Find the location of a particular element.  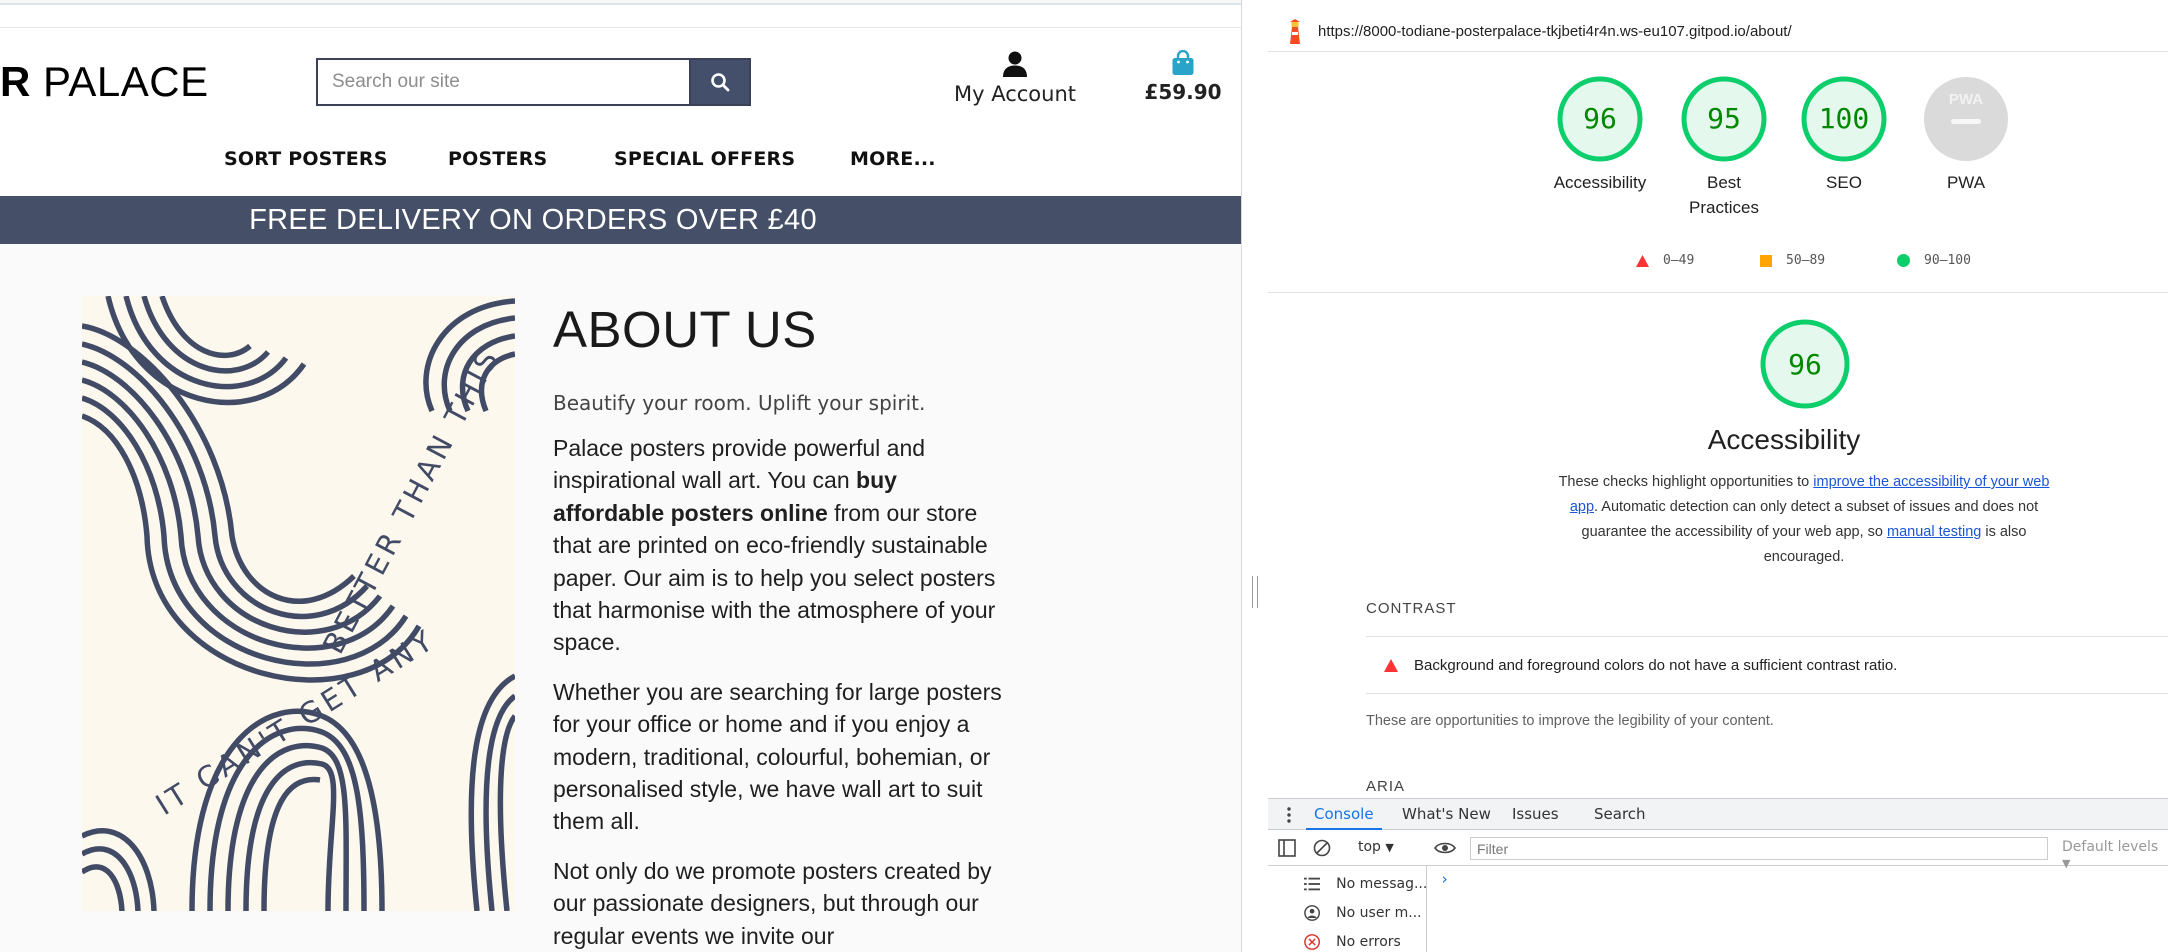

error-circle-icon is located at coordinates (1312, 942).